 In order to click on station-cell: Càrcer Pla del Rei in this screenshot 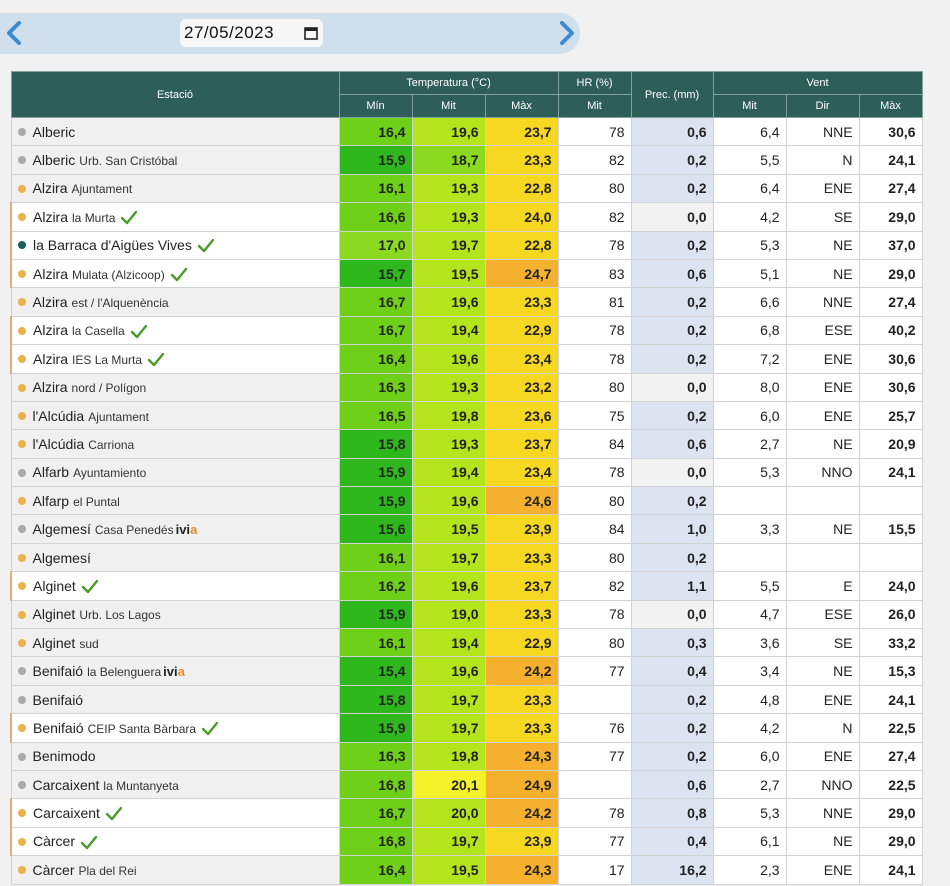, I will do `click(175, 870)`.